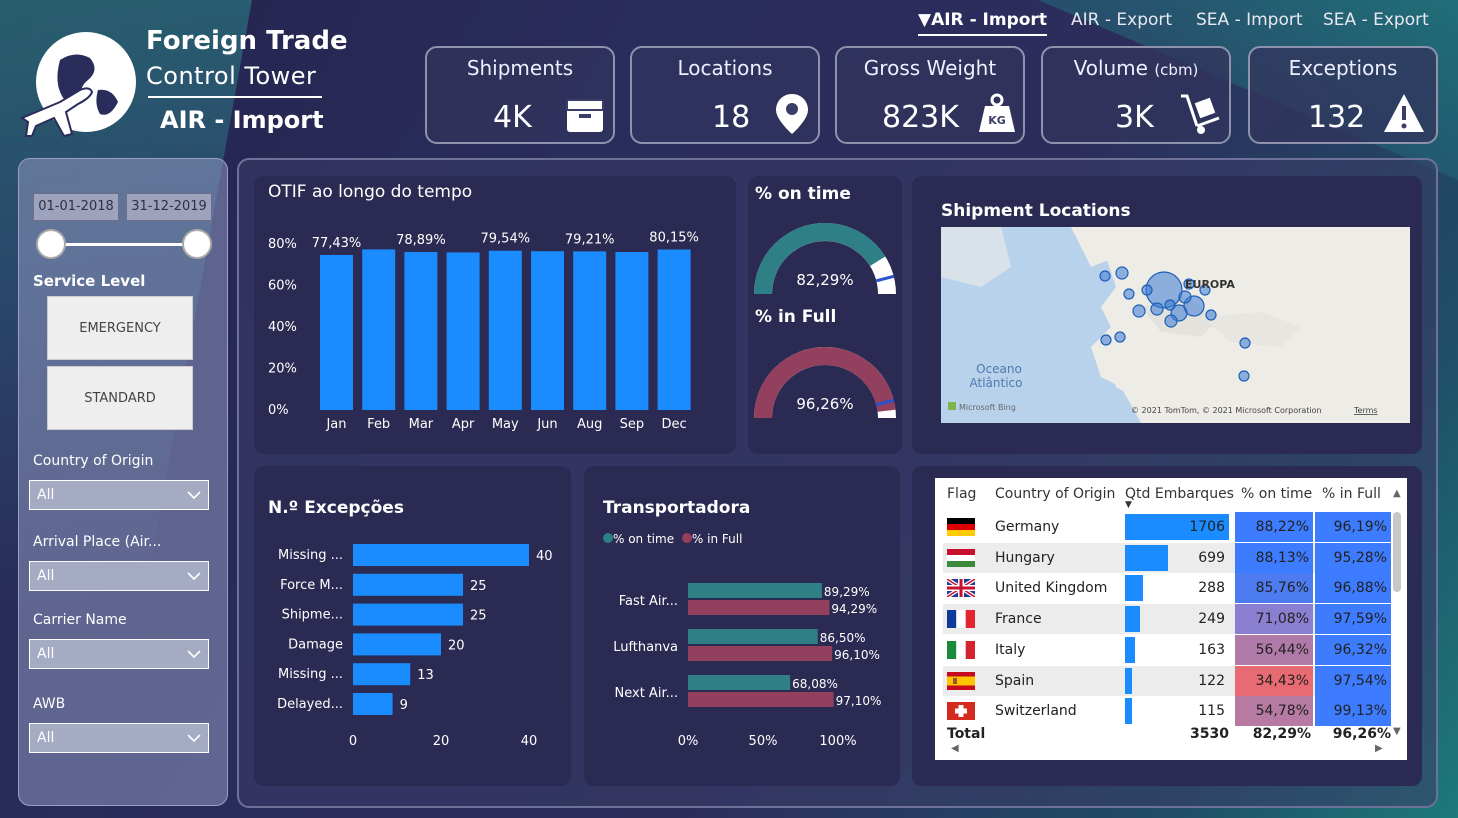 Image resolution: width=1458 pixels, height=818 pixels. What do you see at coordinates (120, 398) in the screenshot?
I see `service-level-standard-button: STANDARD` at bounding box center [120, 398].